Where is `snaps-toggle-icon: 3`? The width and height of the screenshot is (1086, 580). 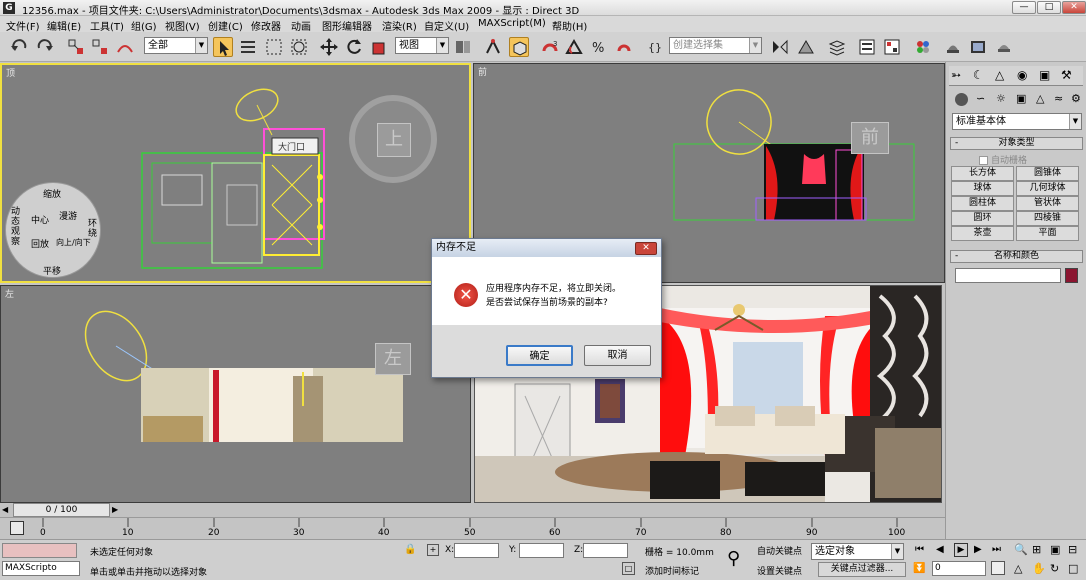
snaps-toggle-icon: 3 is located at coordinates (550, 47).